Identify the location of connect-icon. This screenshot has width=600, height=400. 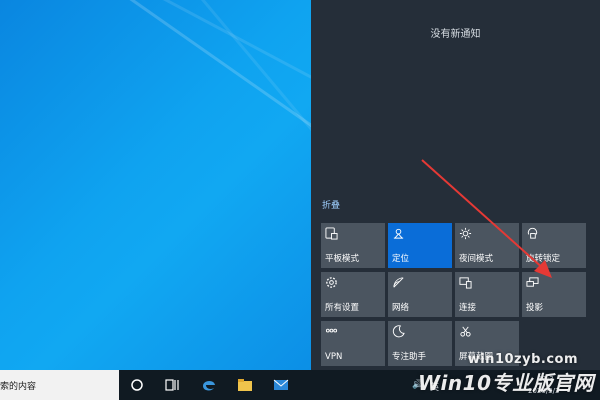
(465, 283).